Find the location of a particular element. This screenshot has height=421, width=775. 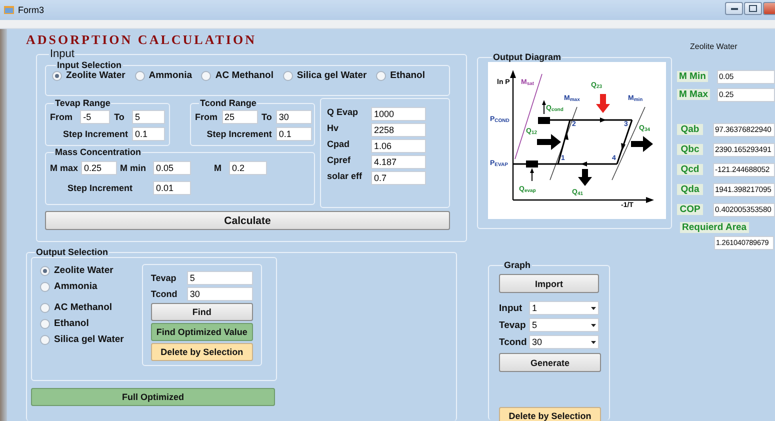

text-field: 1.06 is located at coordinates (398, 146).